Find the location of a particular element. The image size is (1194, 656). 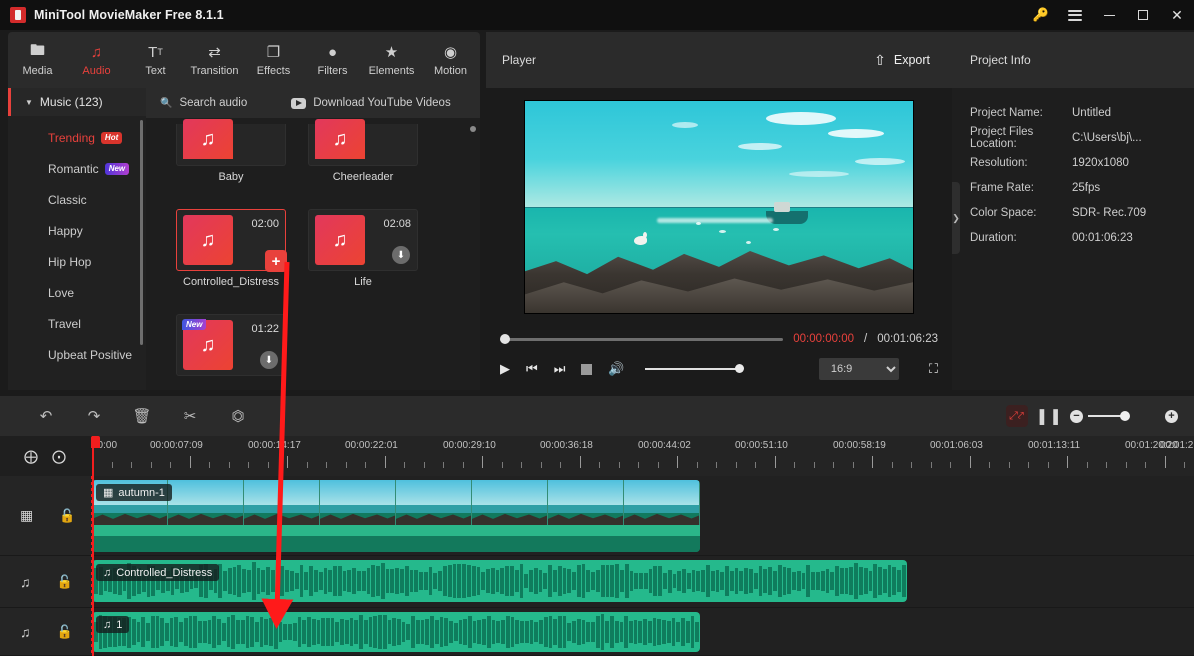

tab-audio: ♫ Audio is located at coordinates (96, 60).